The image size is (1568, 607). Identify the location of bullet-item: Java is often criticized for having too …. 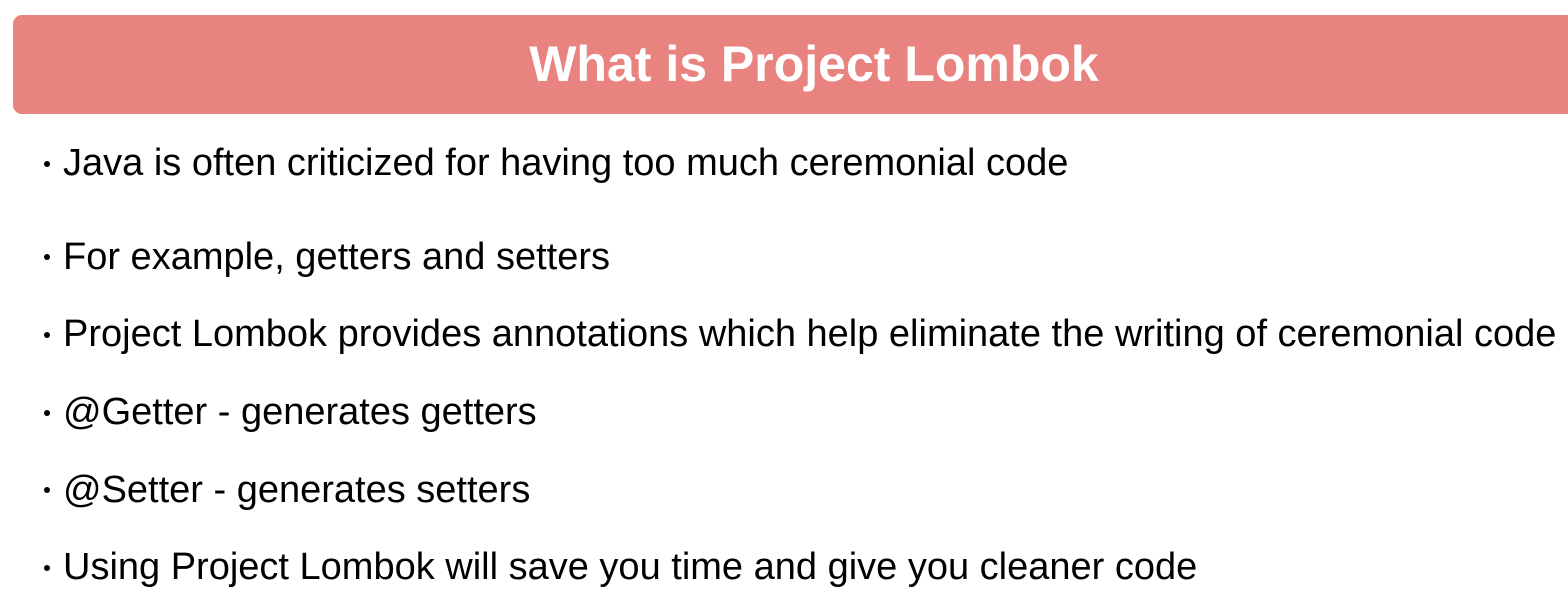
(800, 163).